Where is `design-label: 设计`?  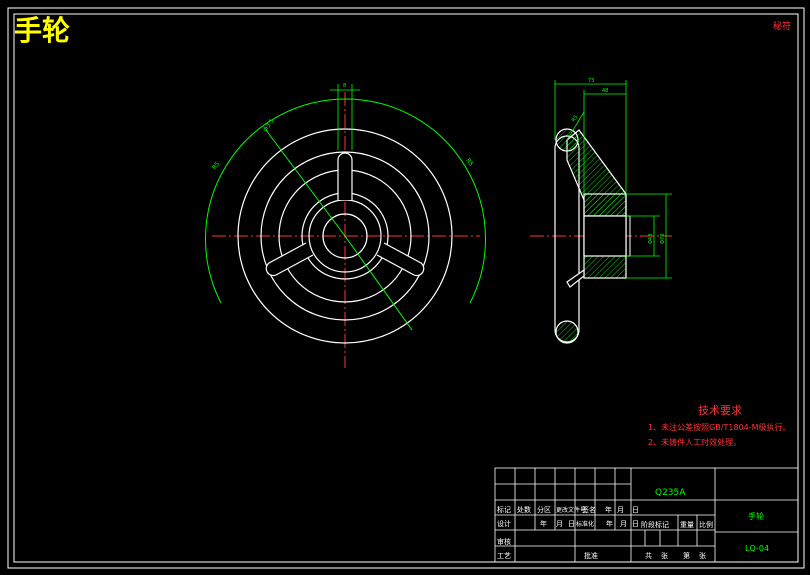 design-label: 设计 is located at coordinates (504, 523).